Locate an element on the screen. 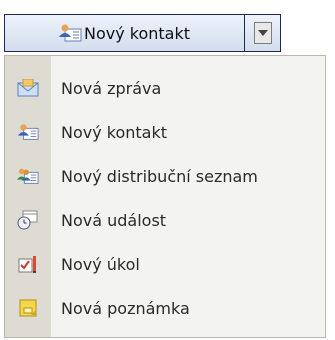 Image resolution: width=335 pixels, height=340 pixels. new-item-dropdown-toggle is located at coordinates (262, 33).